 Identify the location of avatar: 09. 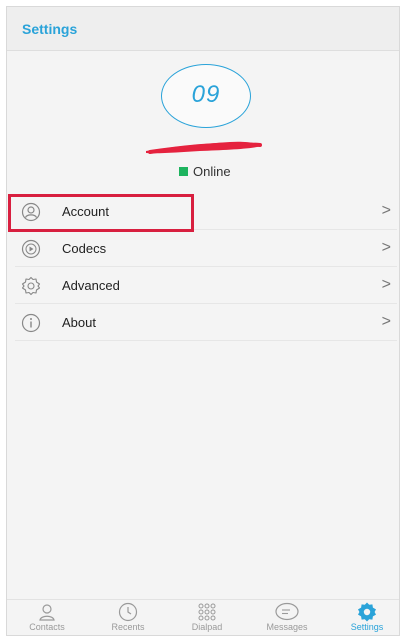
(206, 96).